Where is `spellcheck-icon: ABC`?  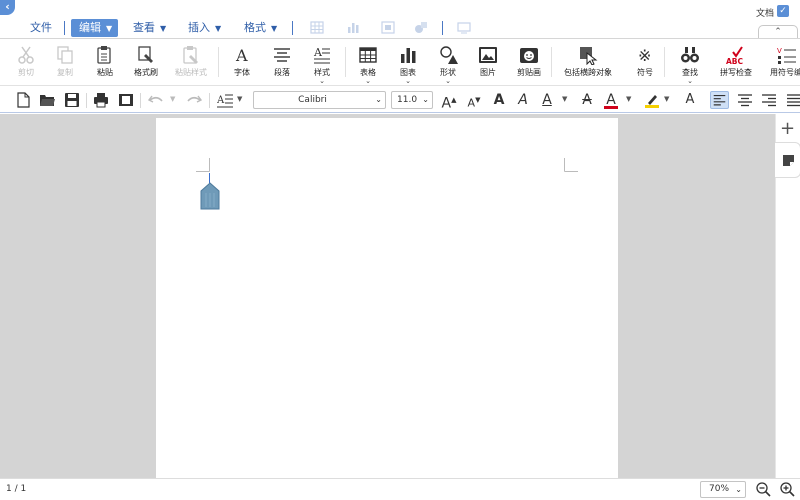 spellcheck-icon: ABC is located at coordinates (735, 55).